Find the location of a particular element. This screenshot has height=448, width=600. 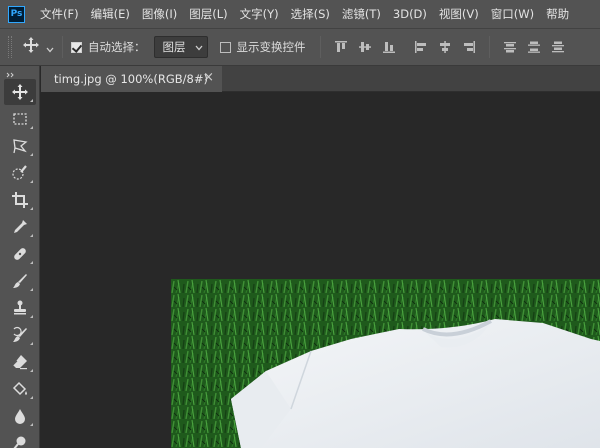

align-horizontal-center-icon is located at coordinates (444, 47).